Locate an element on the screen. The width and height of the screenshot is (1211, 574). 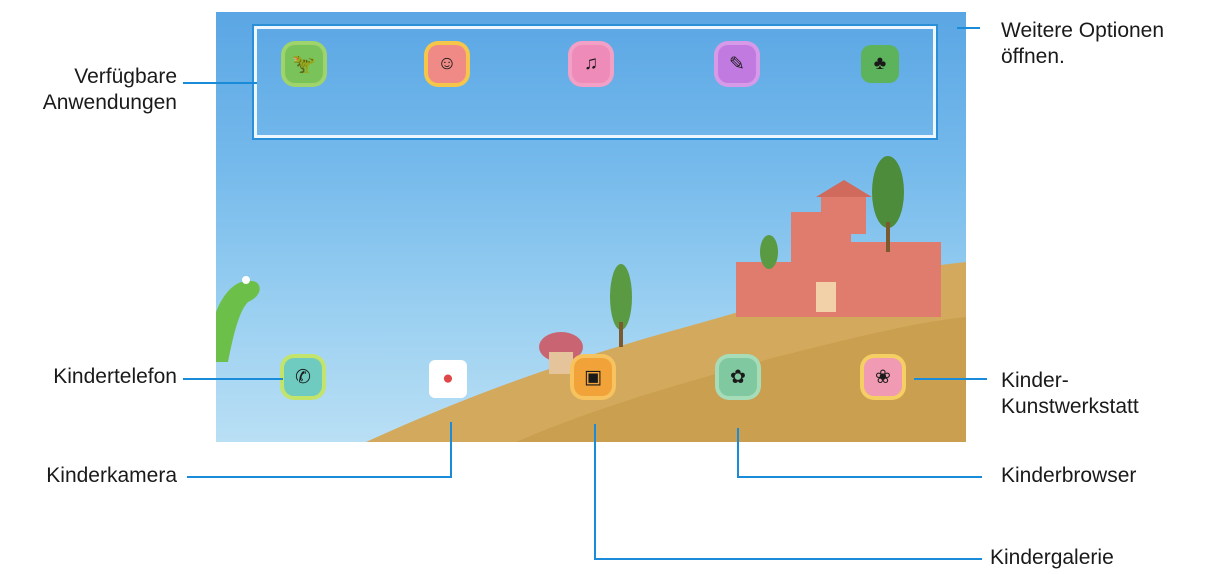
callout-kids-browser: Kinderbrowser is located at coordinates (1069, 475).